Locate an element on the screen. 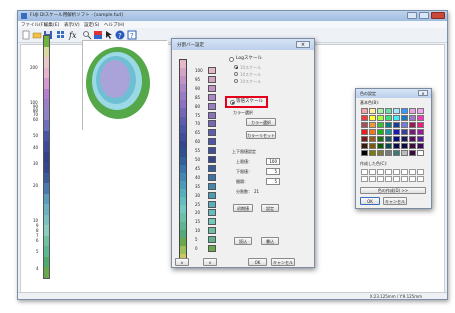 The image size is (455, 313). minimize-button is located at coordinates (412, 15).